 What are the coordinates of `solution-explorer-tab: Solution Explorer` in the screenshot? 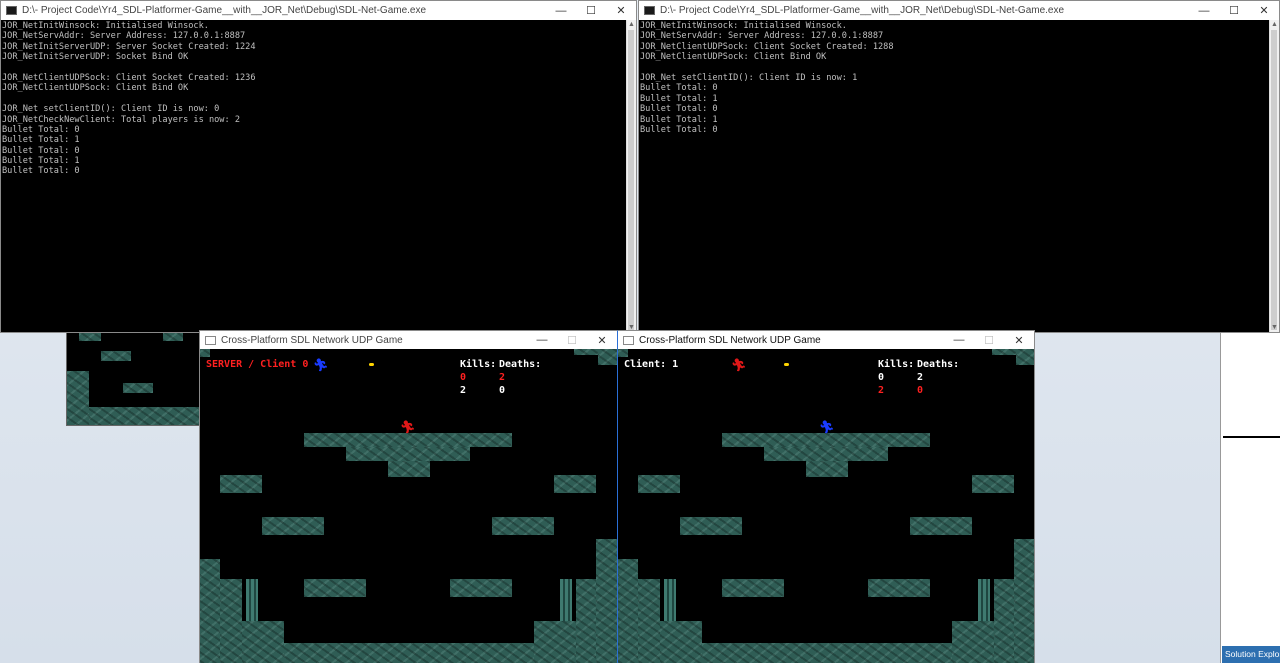 It's located at (1251, 654).